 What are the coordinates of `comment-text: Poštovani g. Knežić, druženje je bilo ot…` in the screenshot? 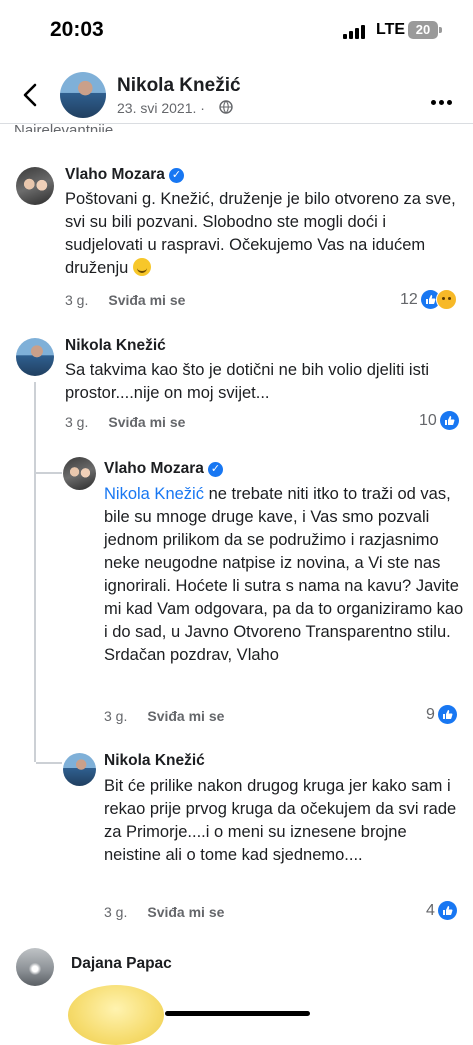 It's located at (262, 234).